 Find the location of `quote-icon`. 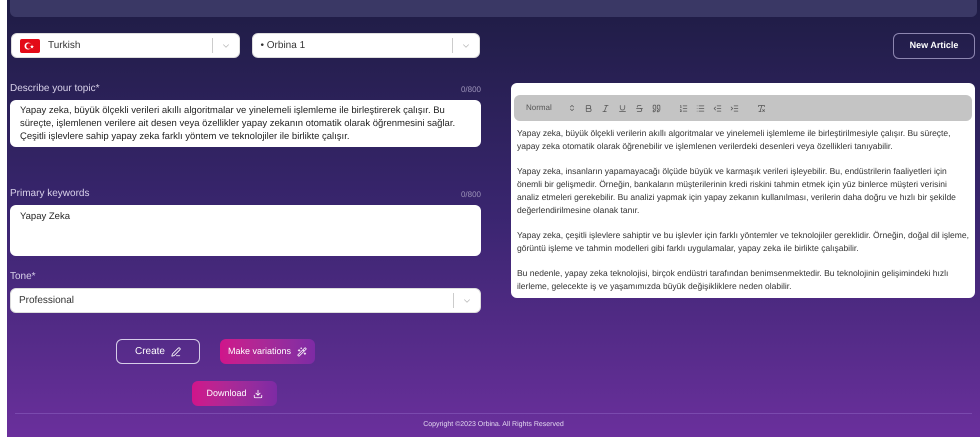

quote-icon is located at coordinates (656, 108).